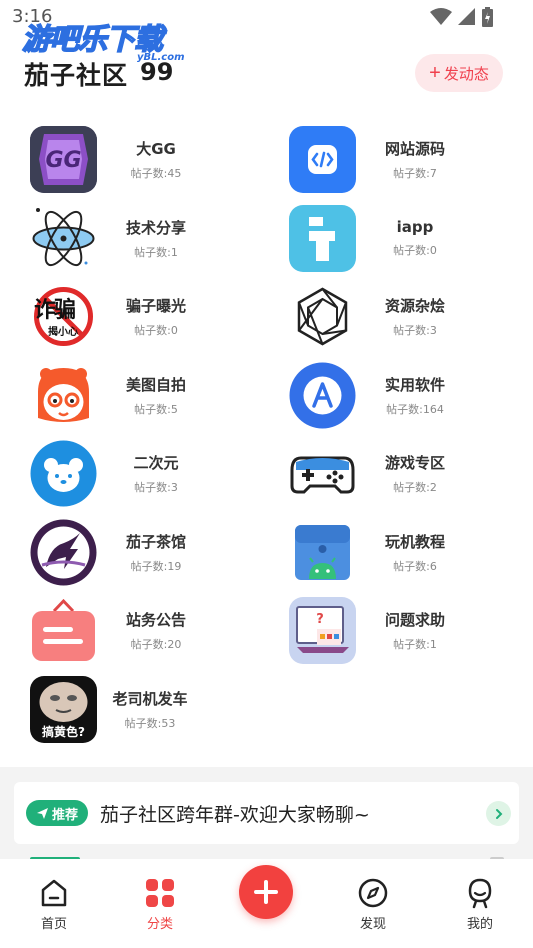 The width and height of the screenshot is (533, 948). Describe the element at coordinates (414, 148) in the screenshot. I see `category-name: 网站源码` at that location.